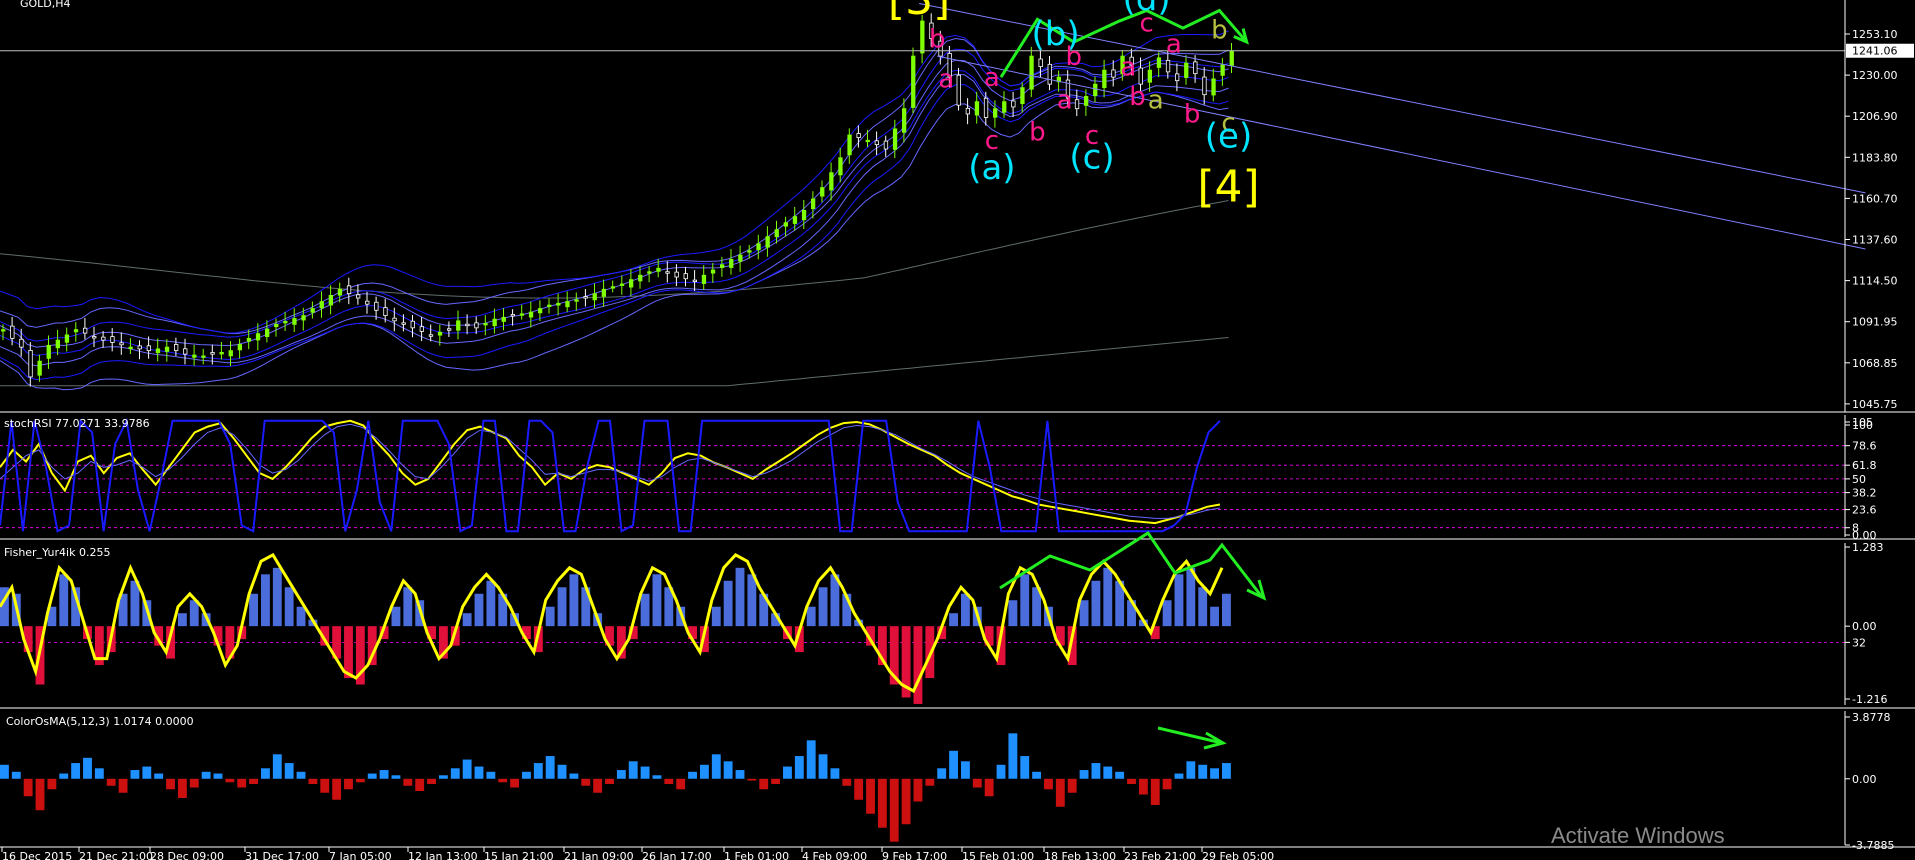 The height and width of the screenshot is (860, 1915). Describe the element at coordinates (1862, 425) in the screenshot. I see `axis-tick-label: 100` at that location.